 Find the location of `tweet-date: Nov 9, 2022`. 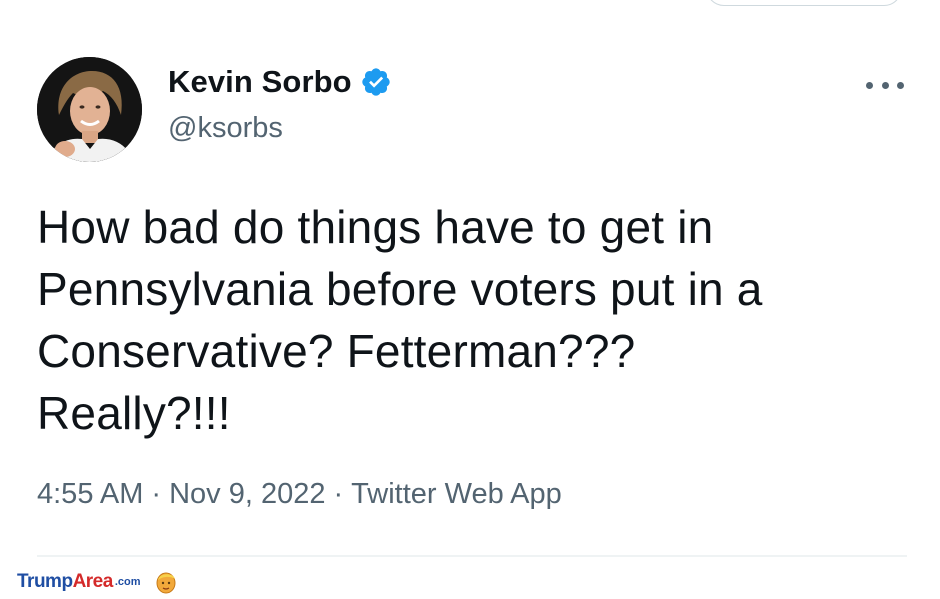

tweet-date: Nov 9, 2022 is located at coordinates (247, 494).